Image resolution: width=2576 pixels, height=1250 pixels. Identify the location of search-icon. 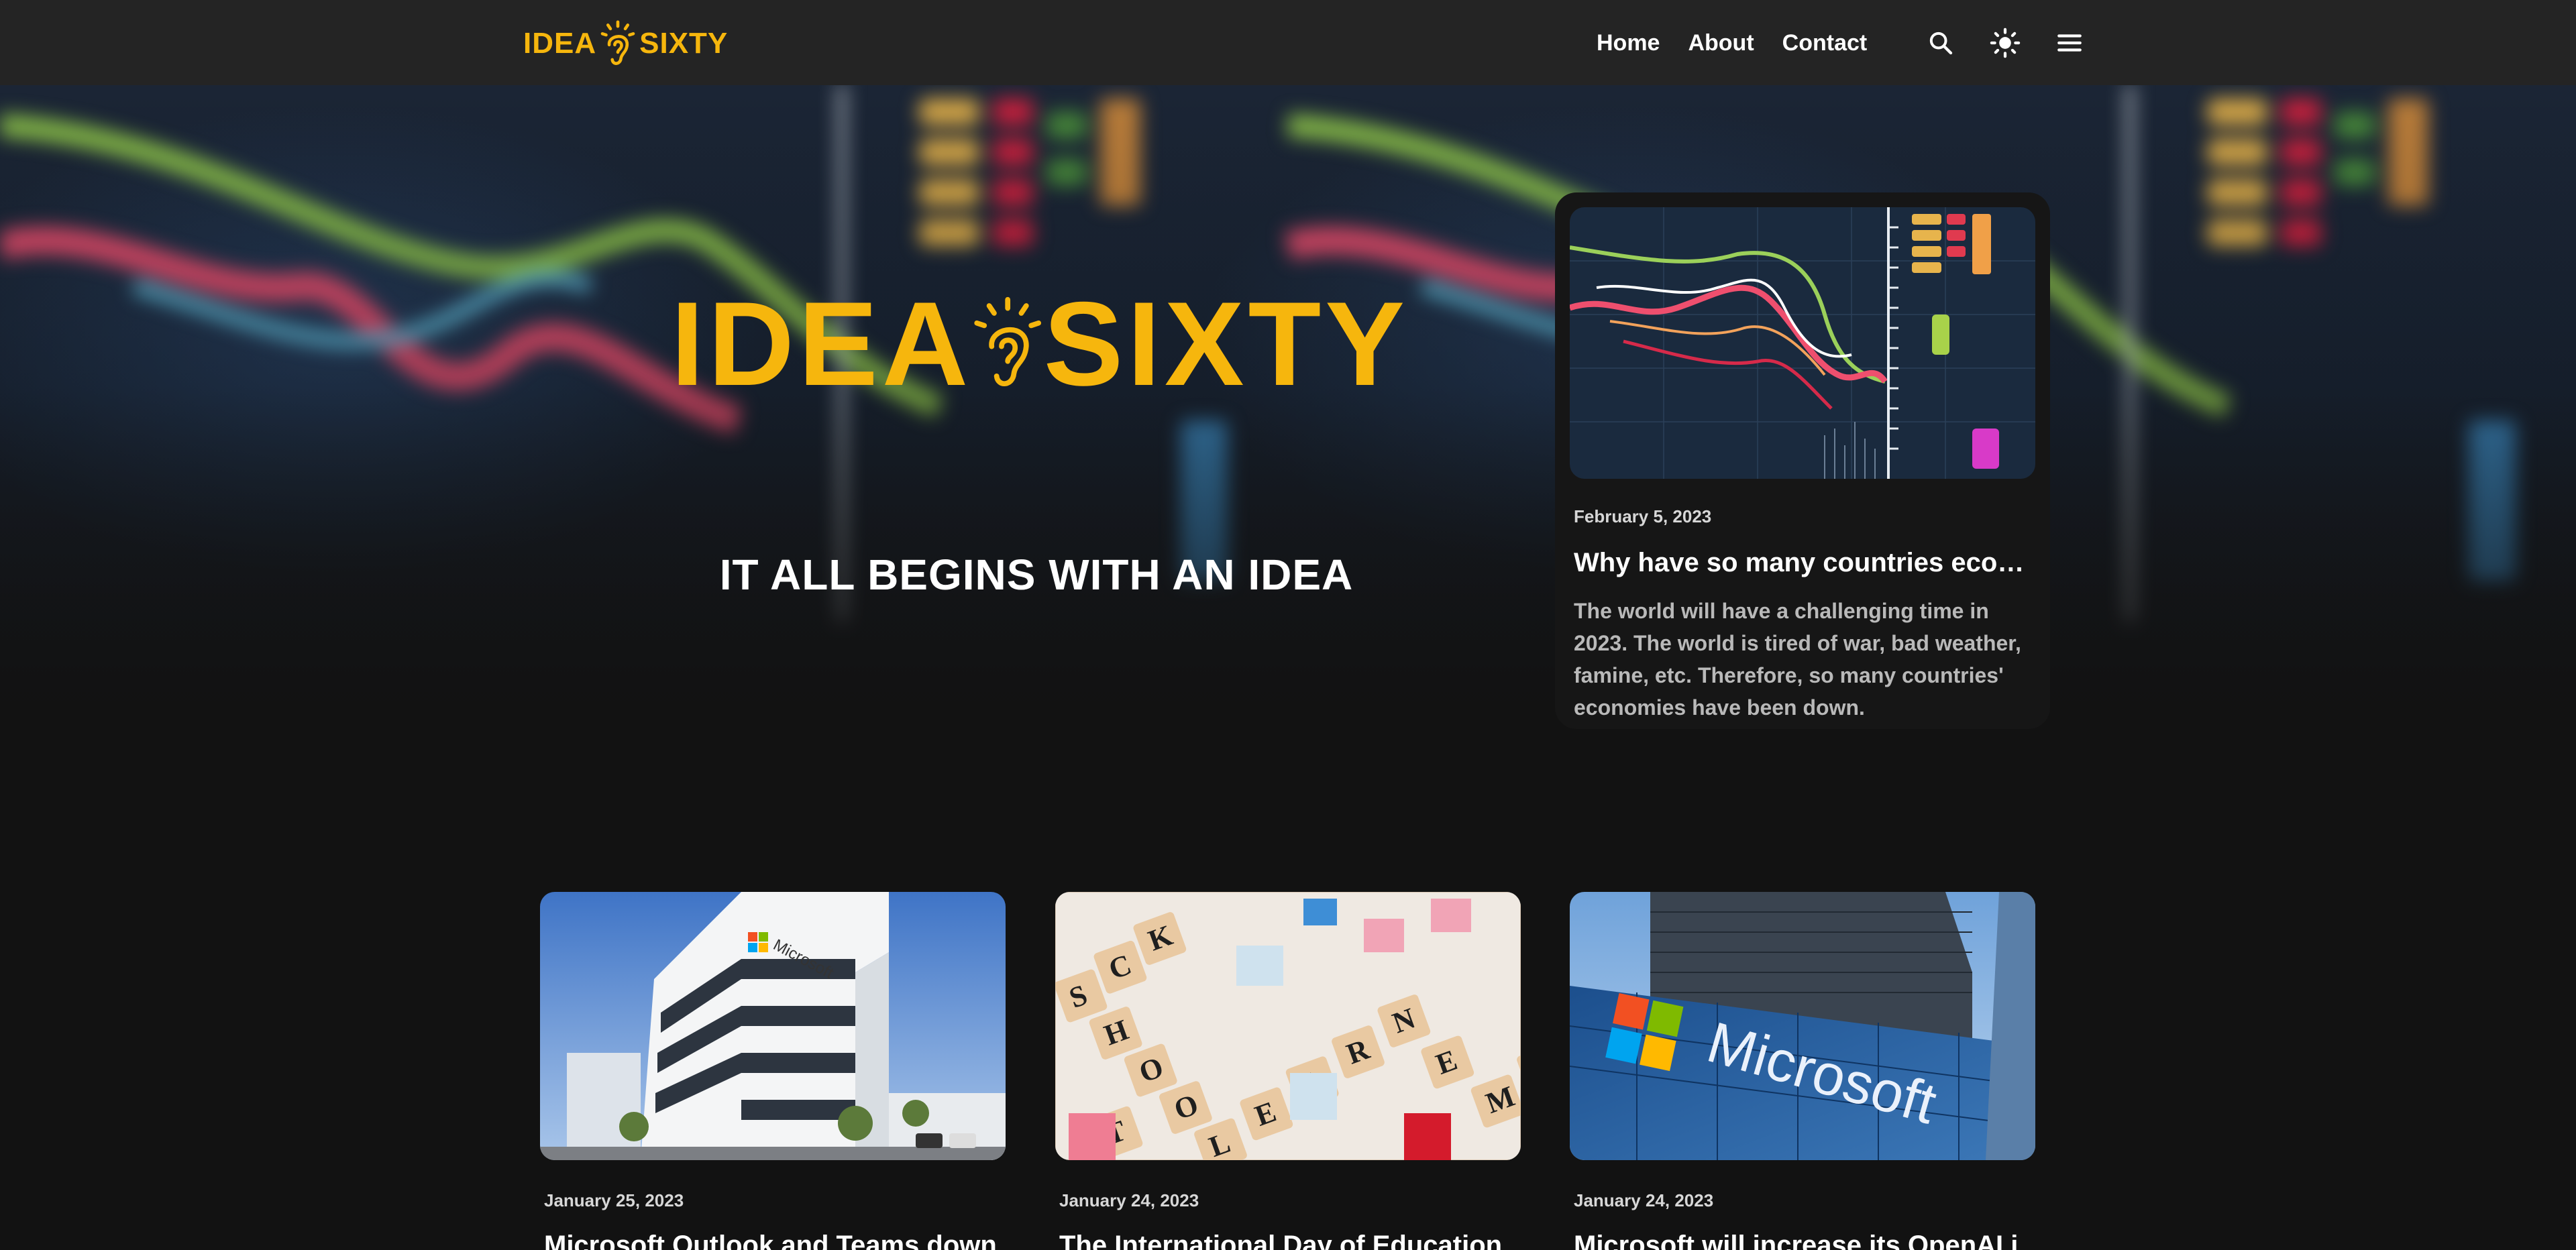
(1941, 43).